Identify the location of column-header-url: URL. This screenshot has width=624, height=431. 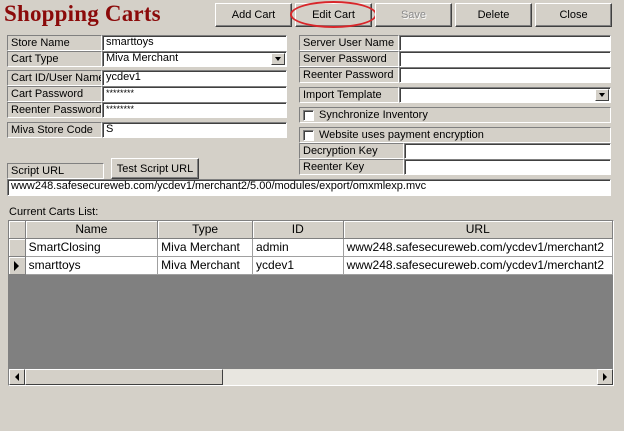
(478, 230).